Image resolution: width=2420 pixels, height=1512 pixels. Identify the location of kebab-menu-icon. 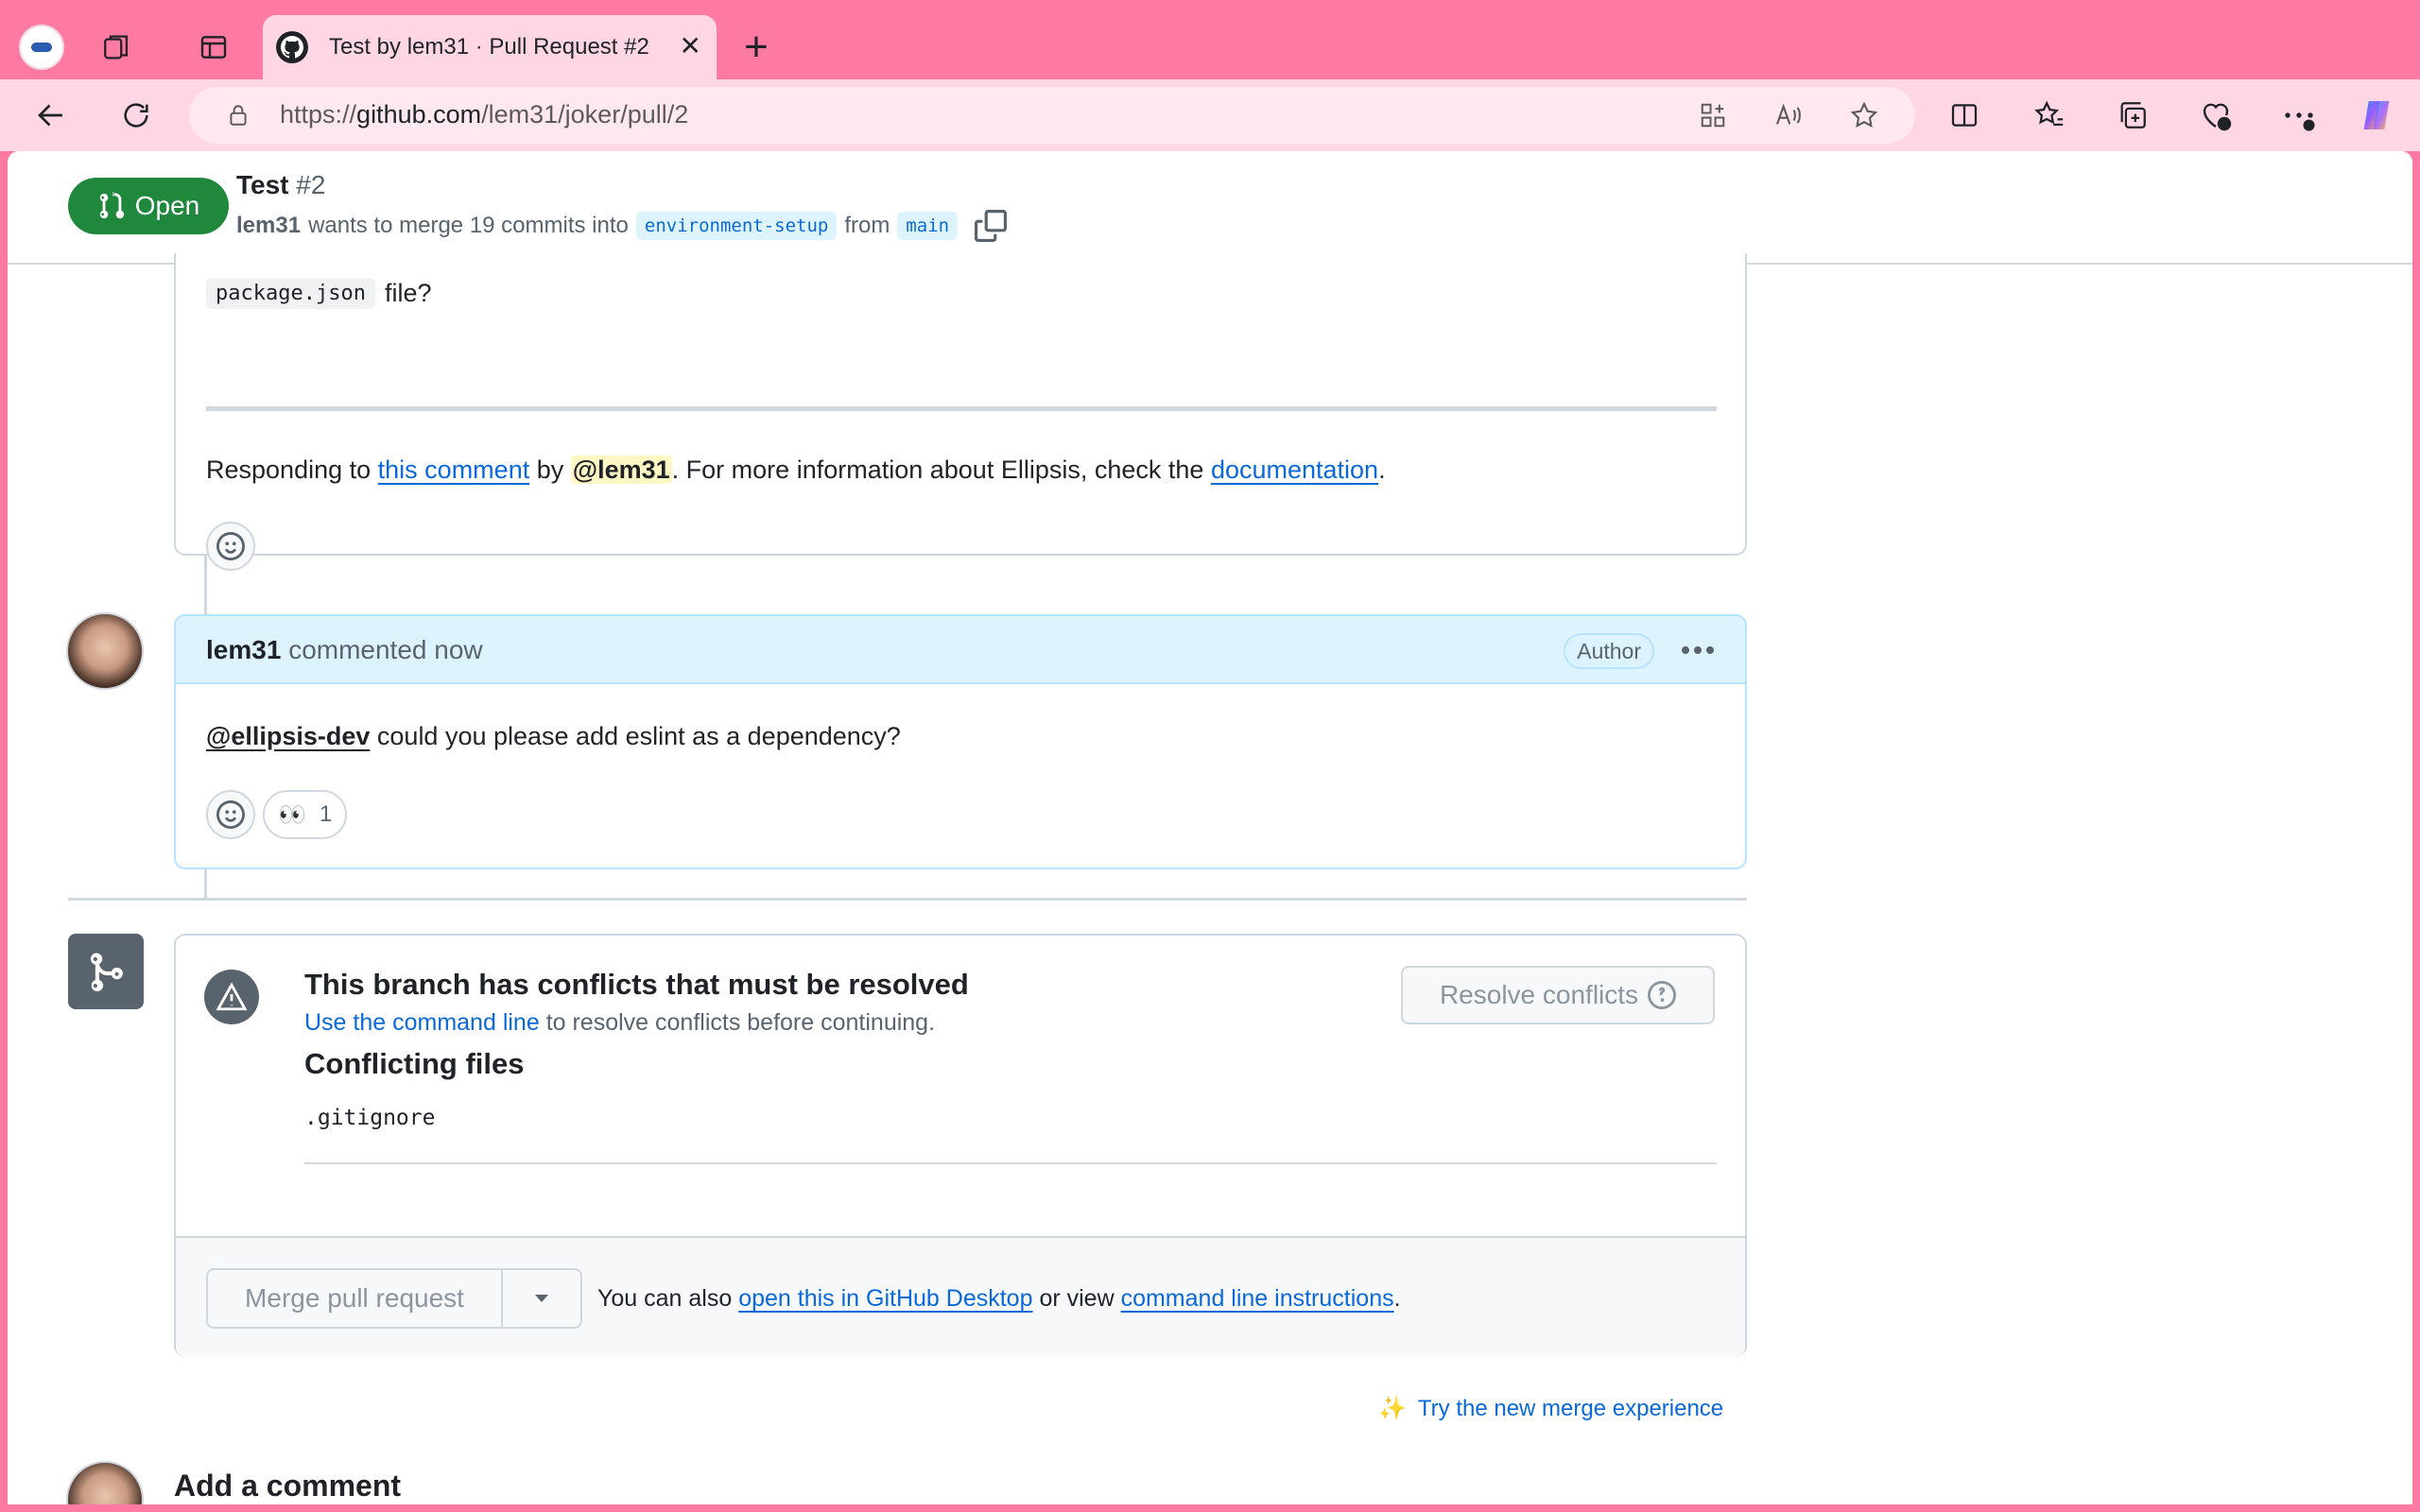
(1698, 650).